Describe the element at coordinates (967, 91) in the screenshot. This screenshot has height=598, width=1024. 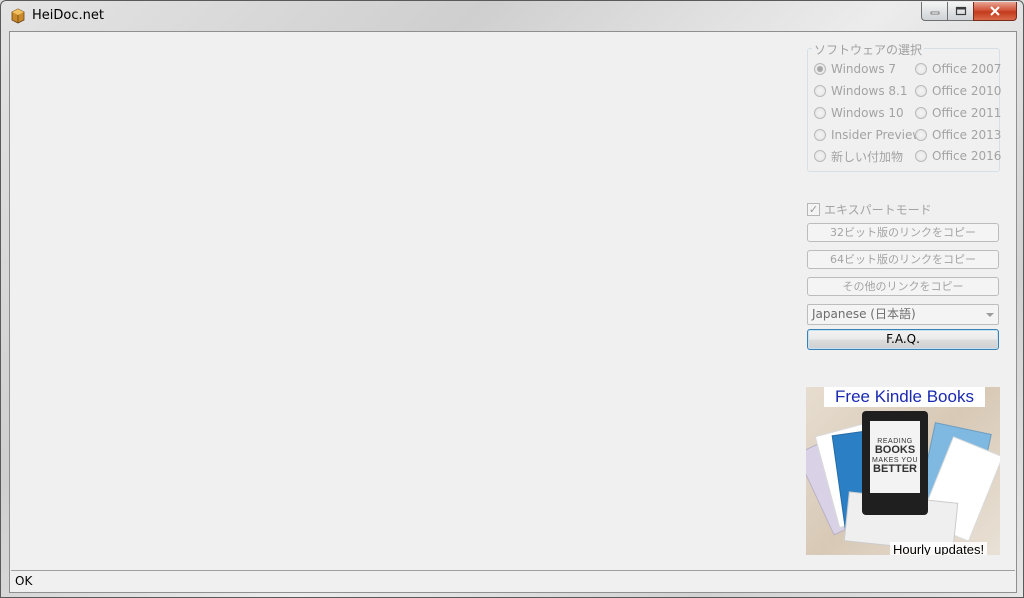
I see `radio-label: Office 2010` at that location.